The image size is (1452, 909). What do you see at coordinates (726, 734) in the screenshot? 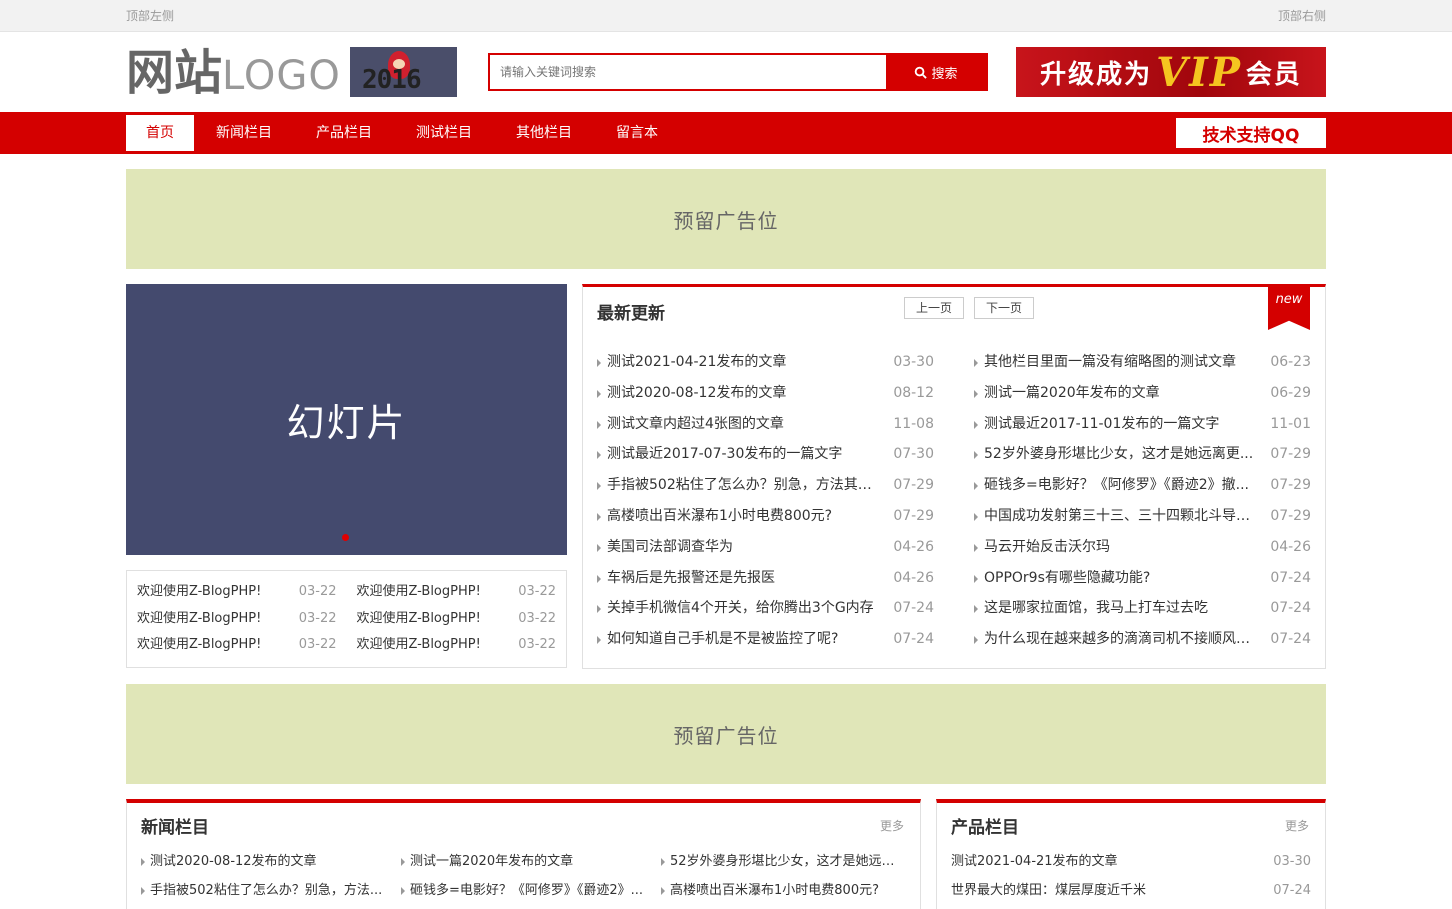
I see `ad-slot-middle: 预留广告位` at bounding box center [726, 734].